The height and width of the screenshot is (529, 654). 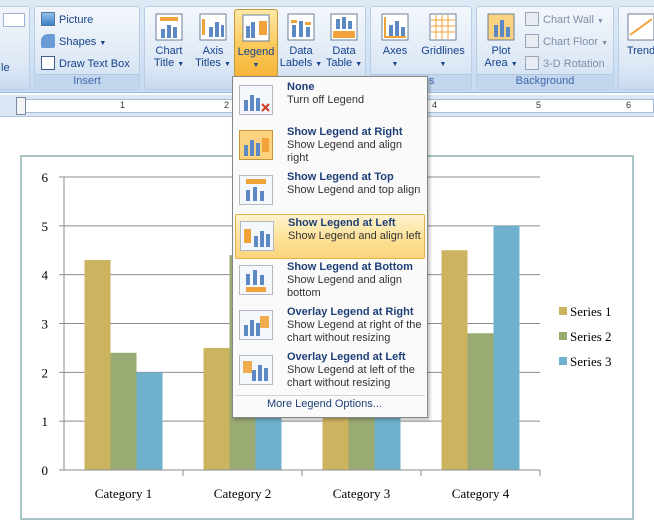 What do you see at coordinates (169, 51) in the screenshot?
I see `chart-title-label-1: Chart` at bounding box center [169, 51].